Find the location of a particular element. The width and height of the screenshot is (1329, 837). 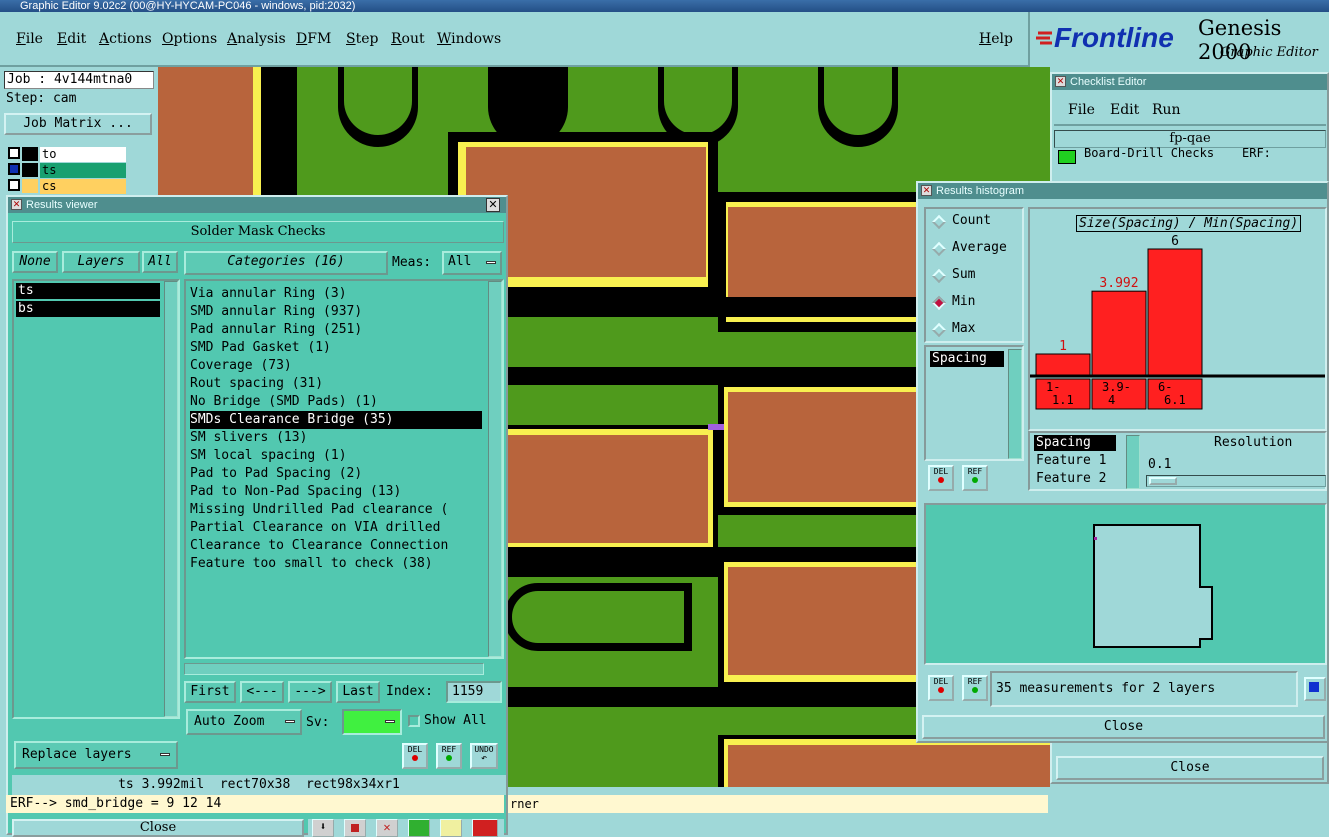

menu-actions: Actions is located at coordinates (125, 39).